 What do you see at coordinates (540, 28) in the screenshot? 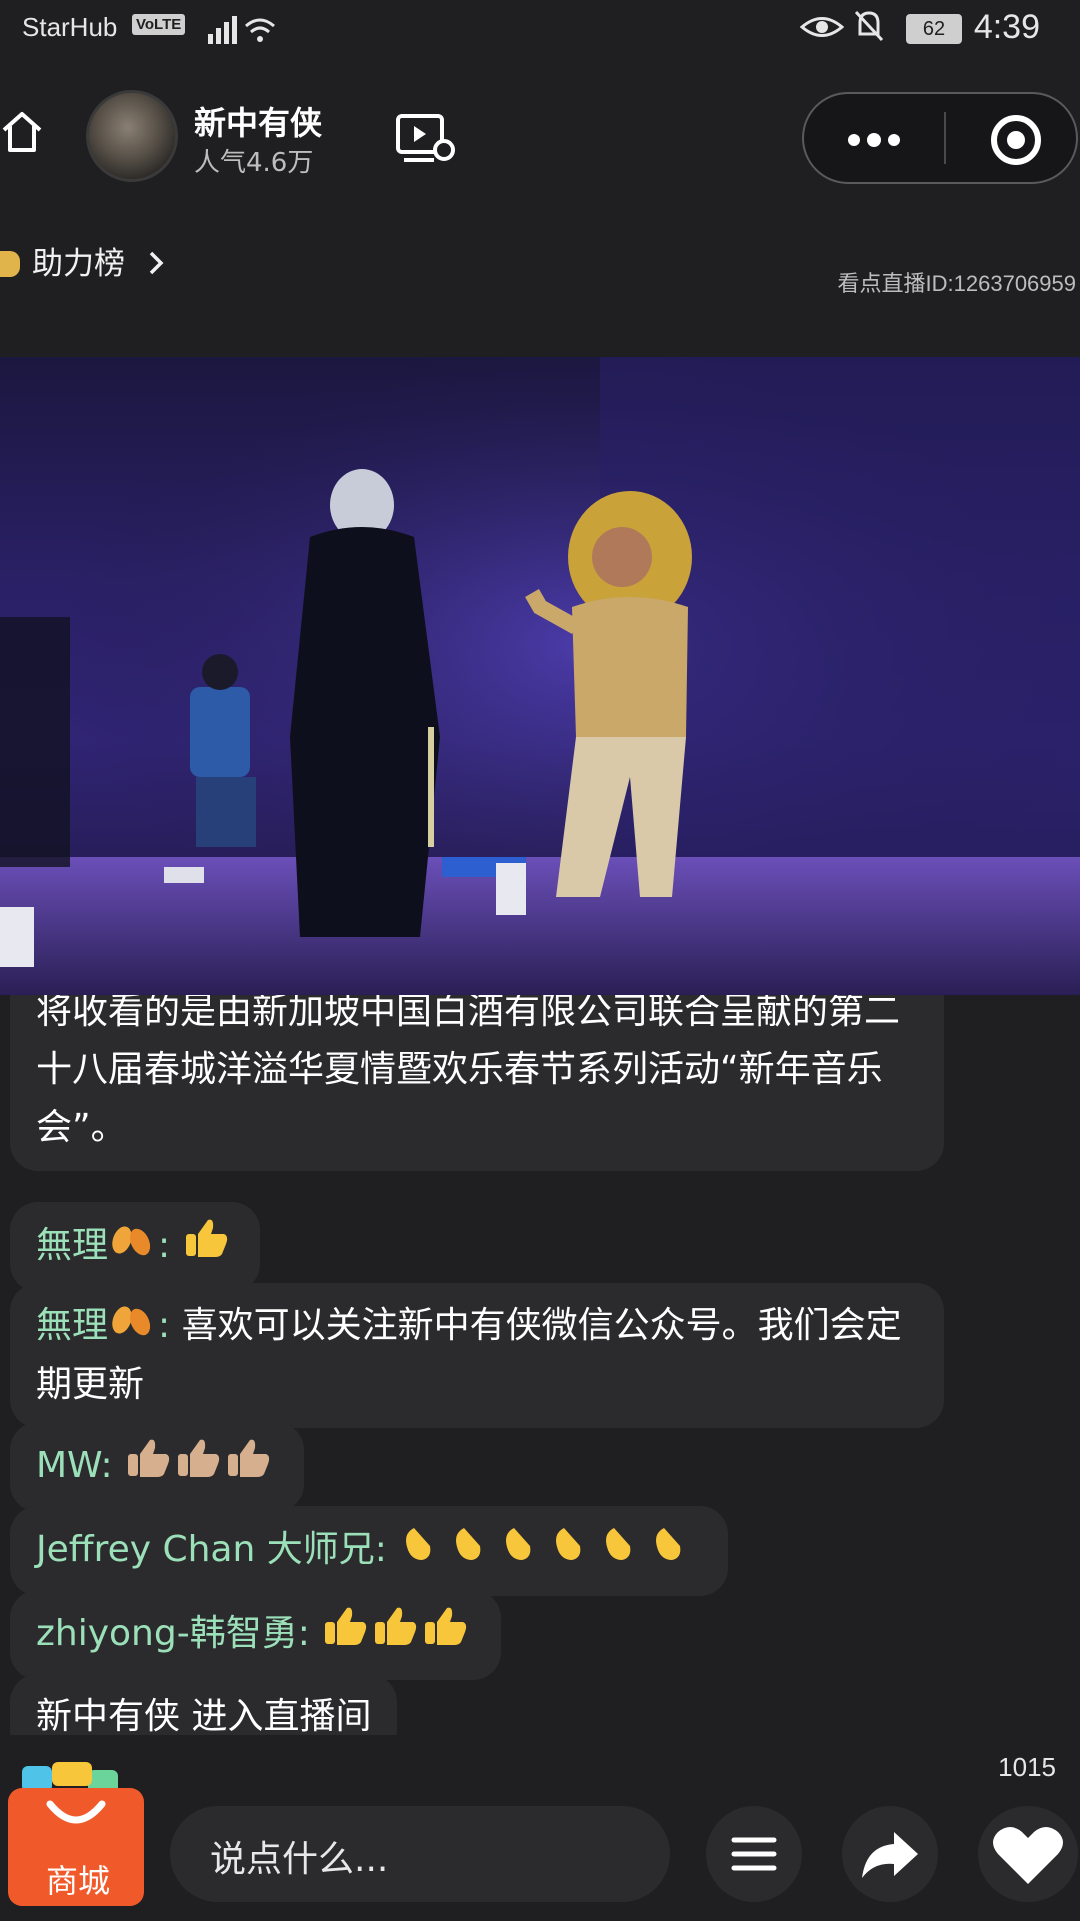
I see `status-bar: StarHub VoLTE 62 4:39` at bounding box center [540, 28].